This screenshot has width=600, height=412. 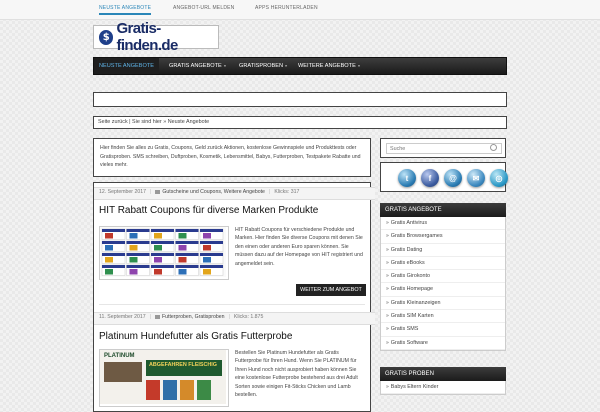 I want to click on email-icon: @, so click(x=453, y=178).